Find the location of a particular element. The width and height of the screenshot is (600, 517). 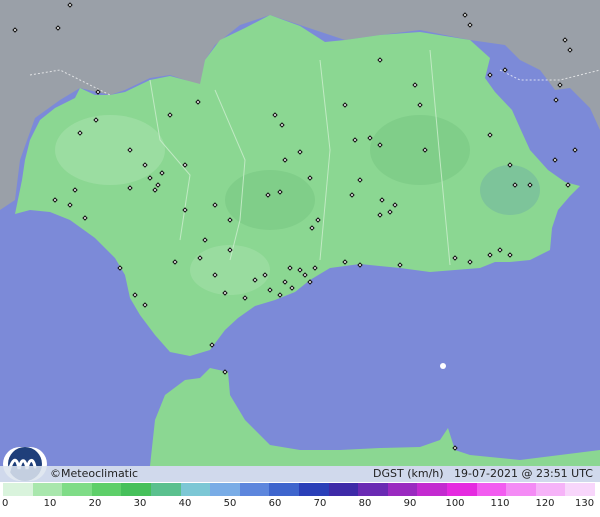

legend-caption: DGST (km/h) 19-07-2021 @ 23:51 UTC is located at coordinates (483, 473).